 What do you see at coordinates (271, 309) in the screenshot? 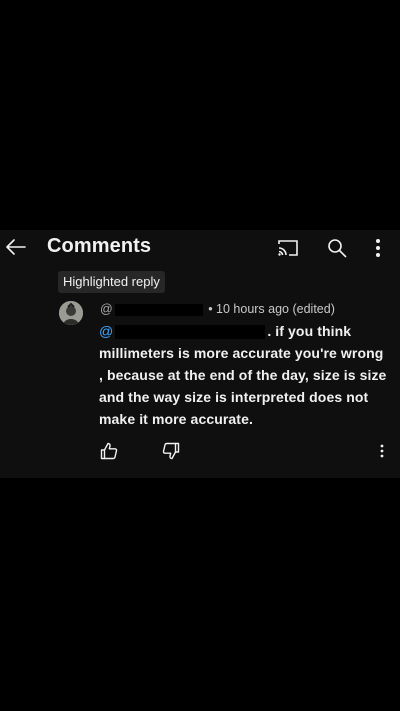
I see `comment-timestamp: • 10 hours ago (edited)` at bounding box center [271, 309].